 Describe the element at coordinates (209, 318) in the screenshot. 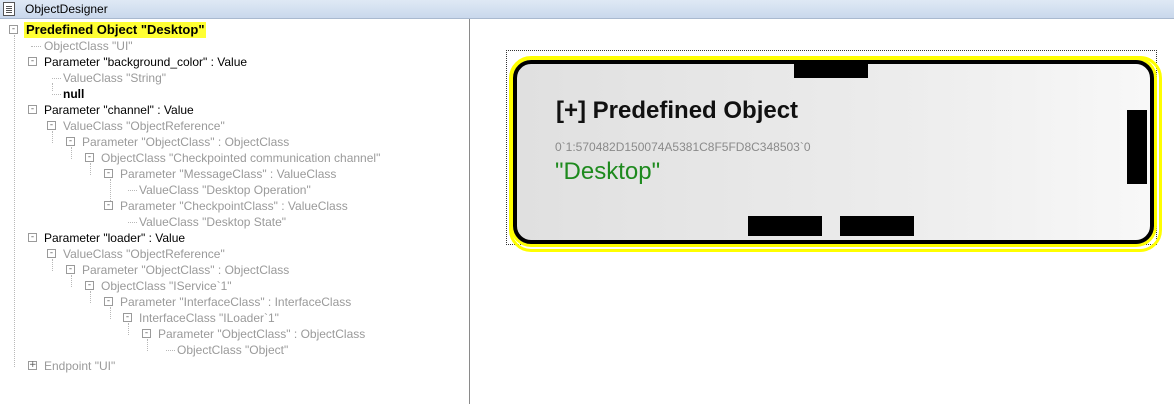

I see `tree-node: InterfaceClass "ILoader`1"` at that location.